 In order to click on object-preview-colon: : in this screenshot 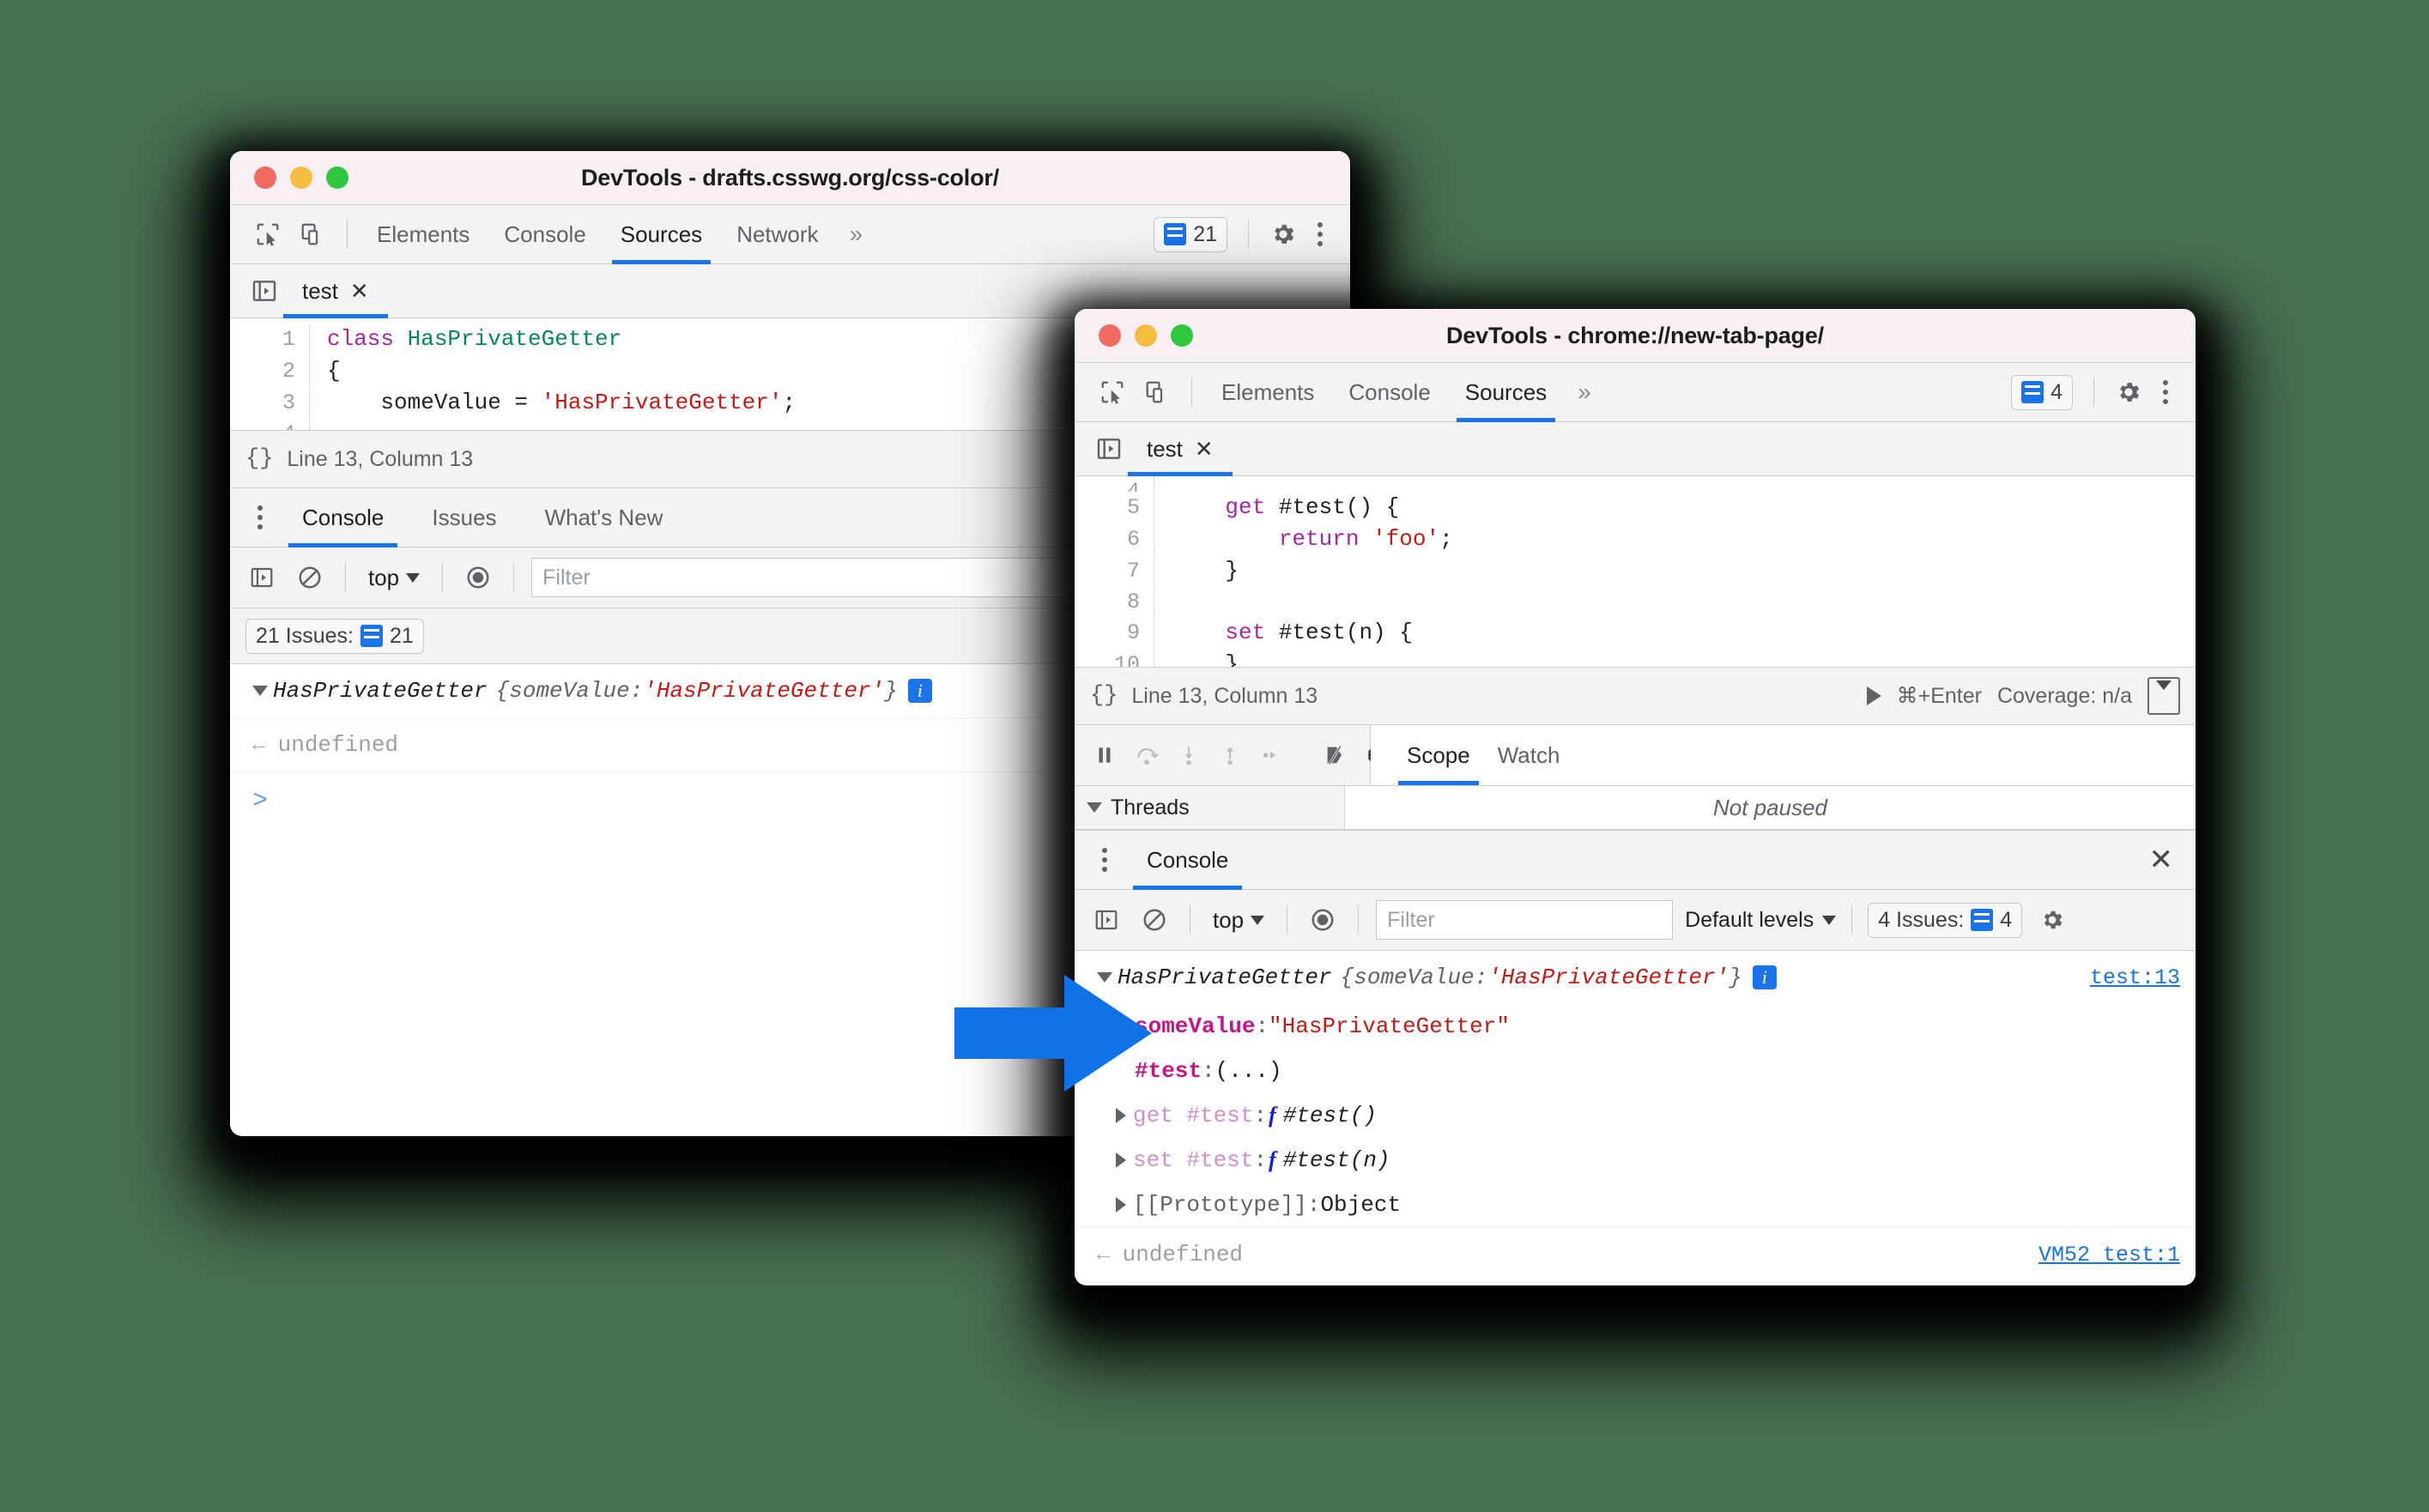, I will do `click(636, 691)`.